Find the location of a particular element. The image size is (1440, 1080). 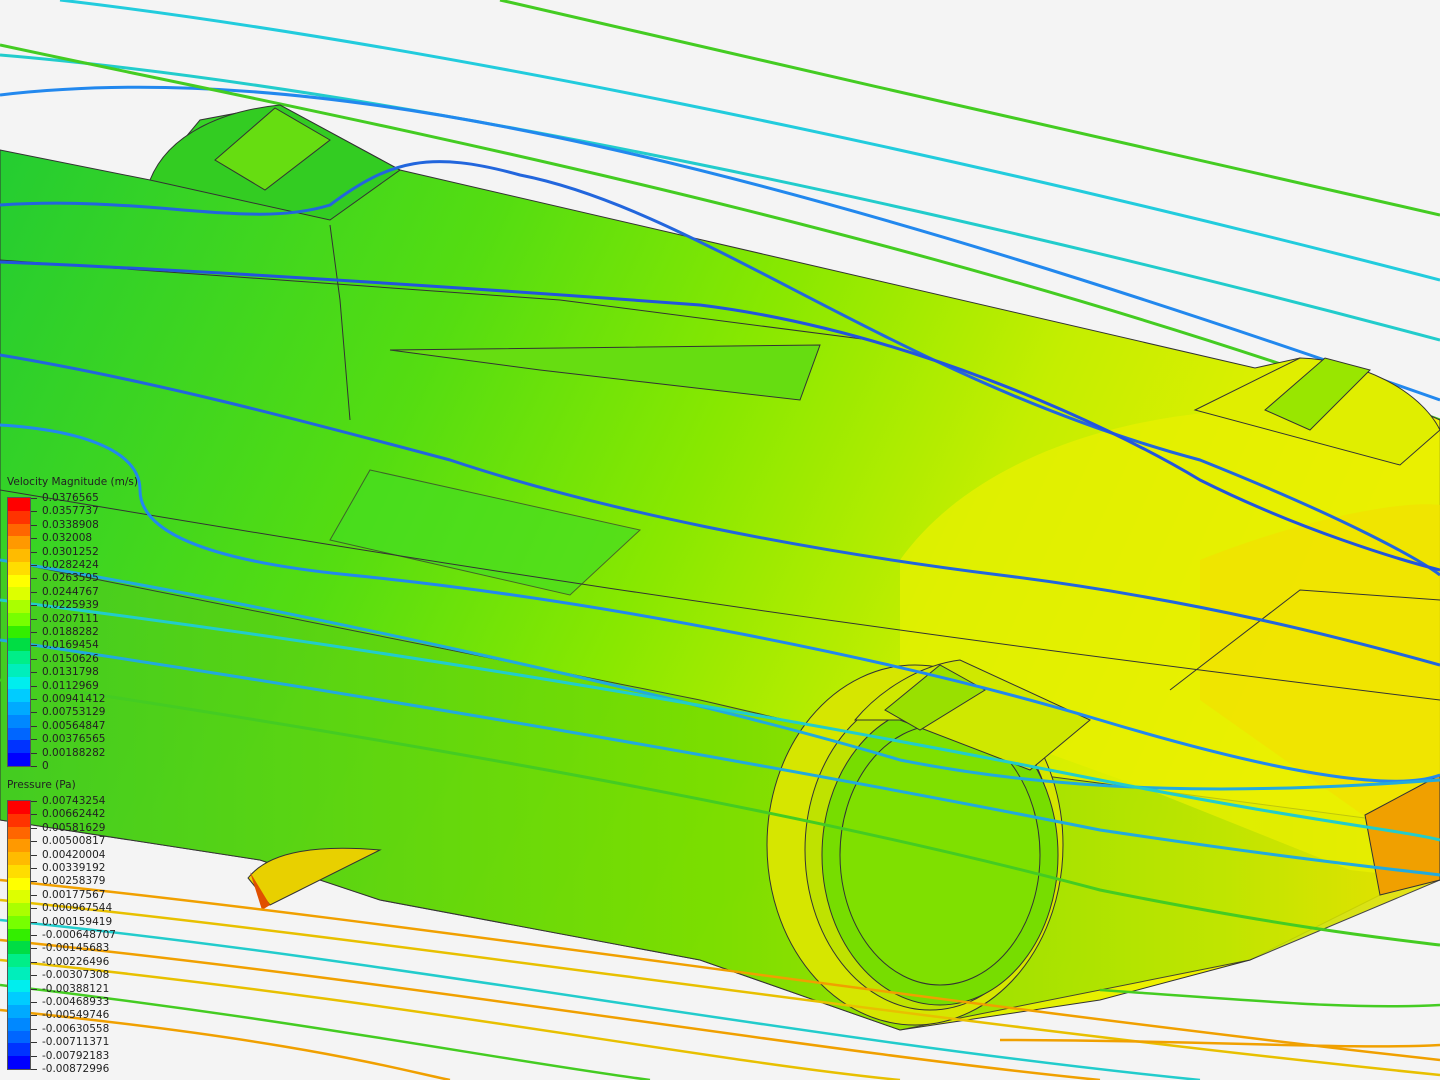

legend-label: 0.0301252 is located at coordinates (70, 551).